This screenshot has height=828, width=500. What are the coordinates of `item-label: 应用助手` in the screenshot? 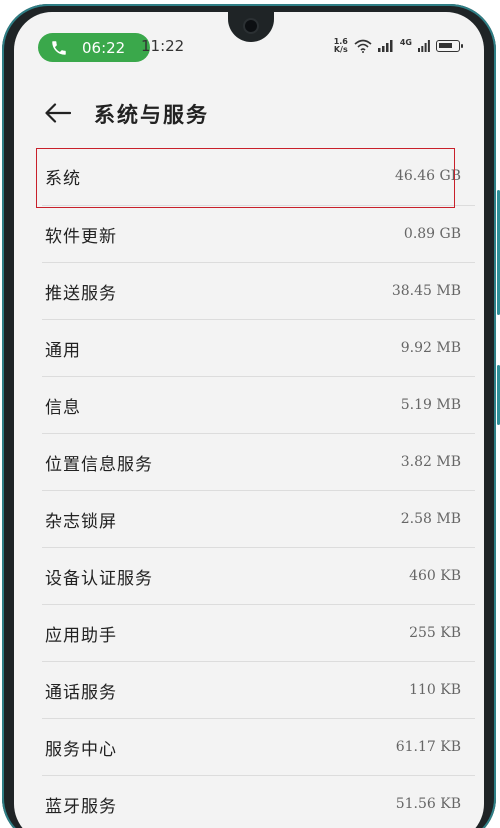 It's located at (81, 635).